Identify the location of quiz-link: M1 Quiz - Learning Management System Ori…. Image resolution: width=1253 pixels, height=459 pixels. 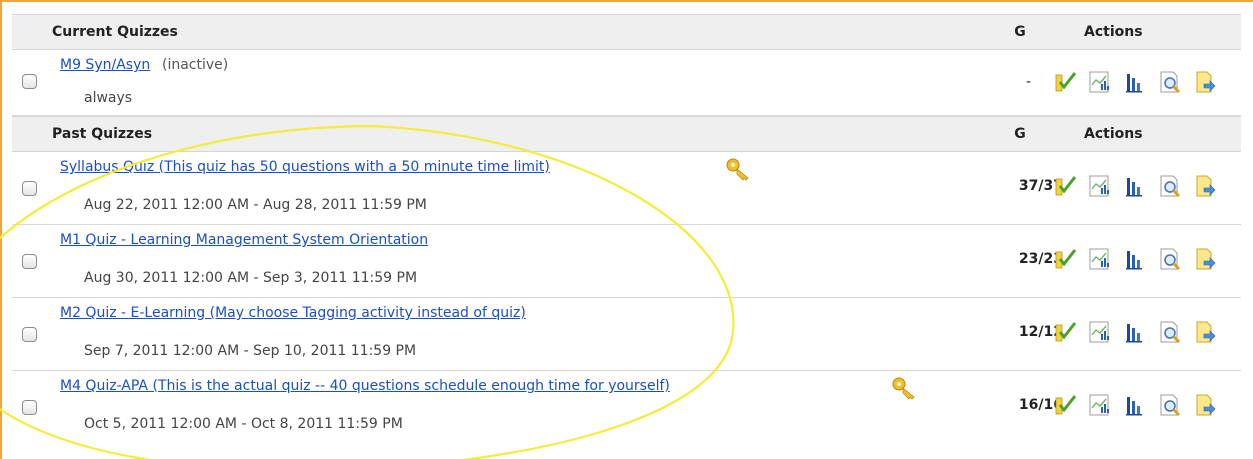
(244, 240).